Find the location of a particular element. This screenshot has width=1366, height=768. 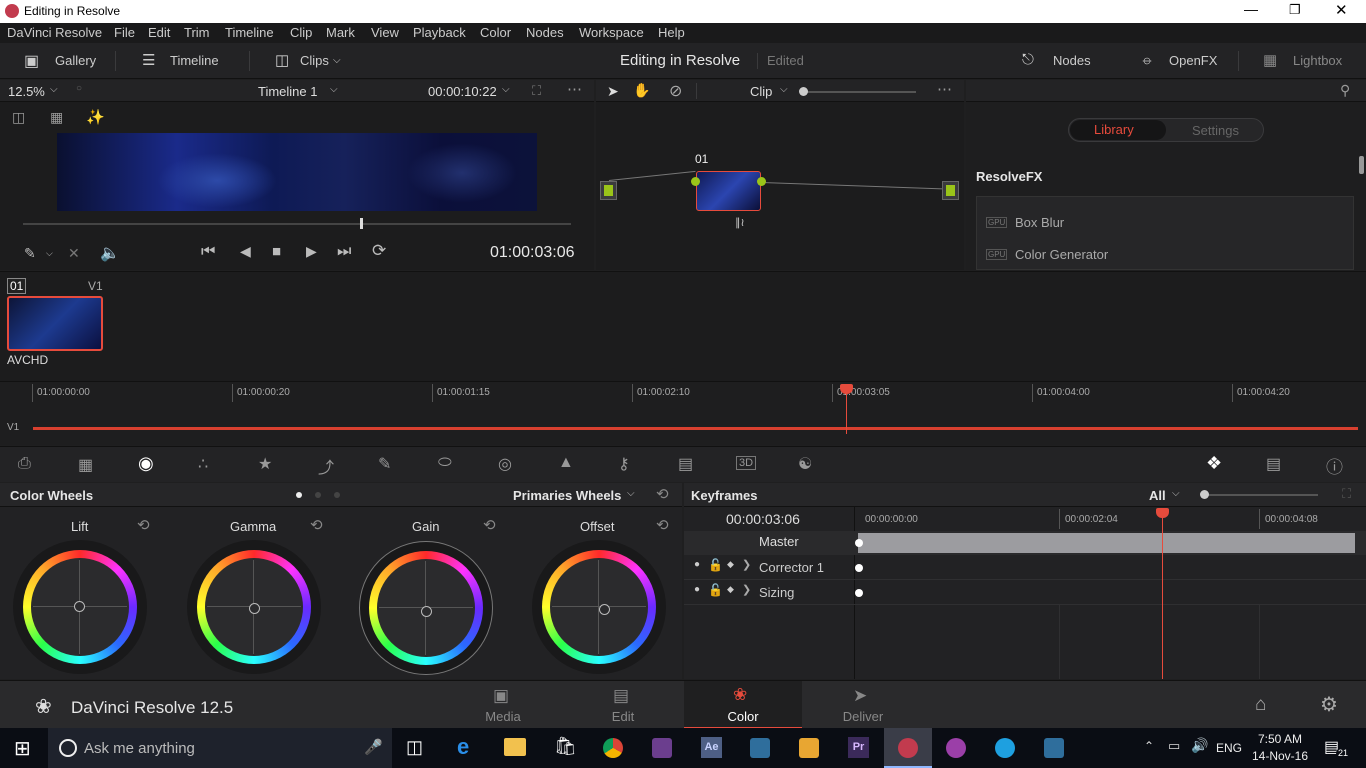

diamond-icon: ◆ is located at coordinates (730, 564).